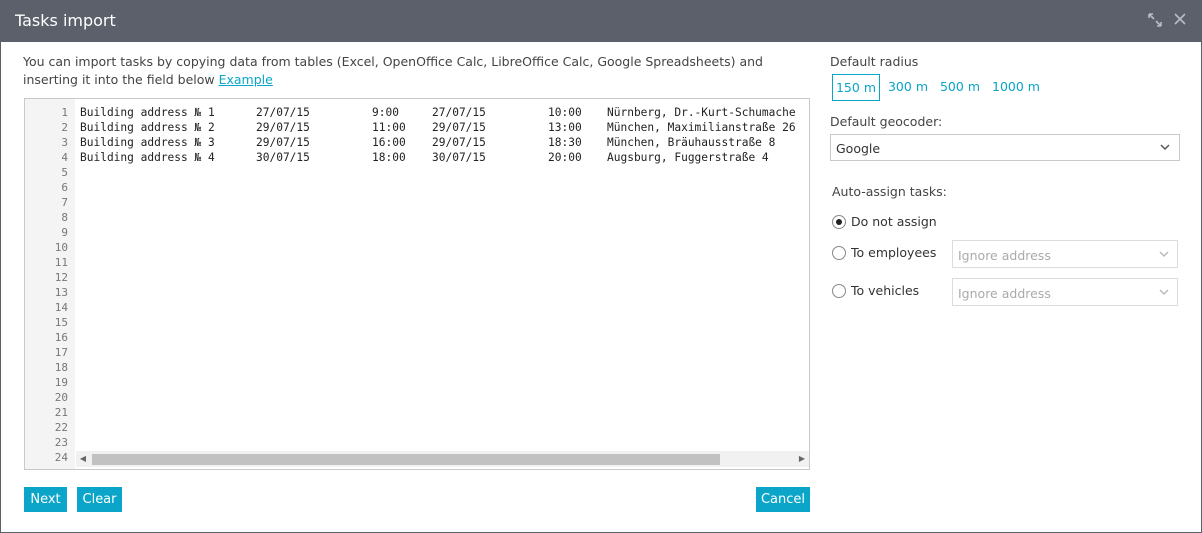 The height and width of the screenshot is (533, 1202). Describe the element at coordinates (147, 127) in the screenshot. I see `editor-cell: Building address № 2` at that location.